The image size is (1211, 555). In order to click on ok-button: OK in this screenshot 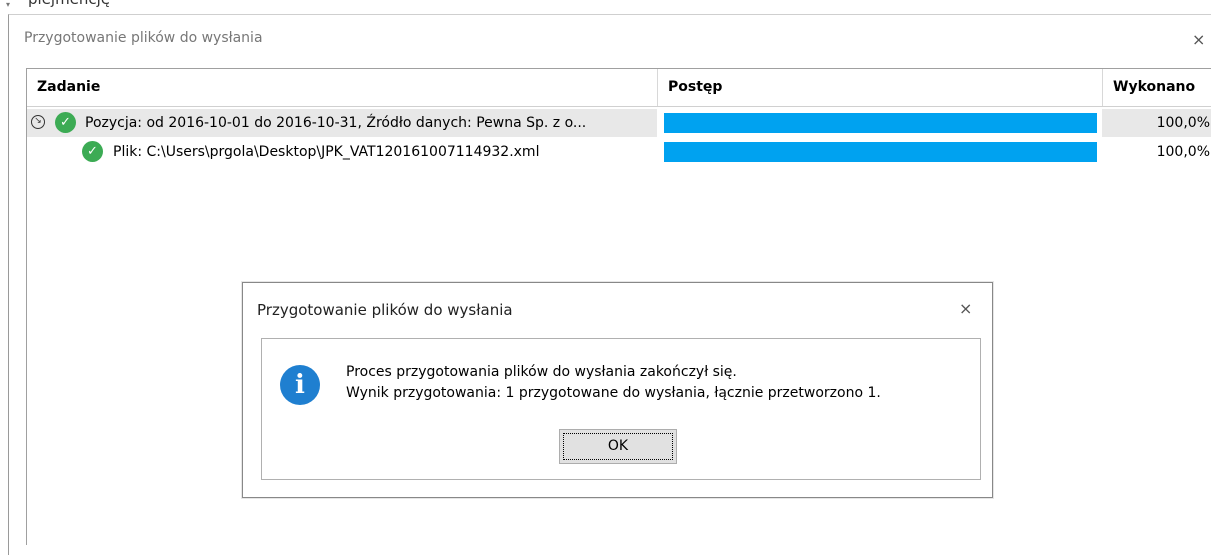, I will do `click(618, 446)`.